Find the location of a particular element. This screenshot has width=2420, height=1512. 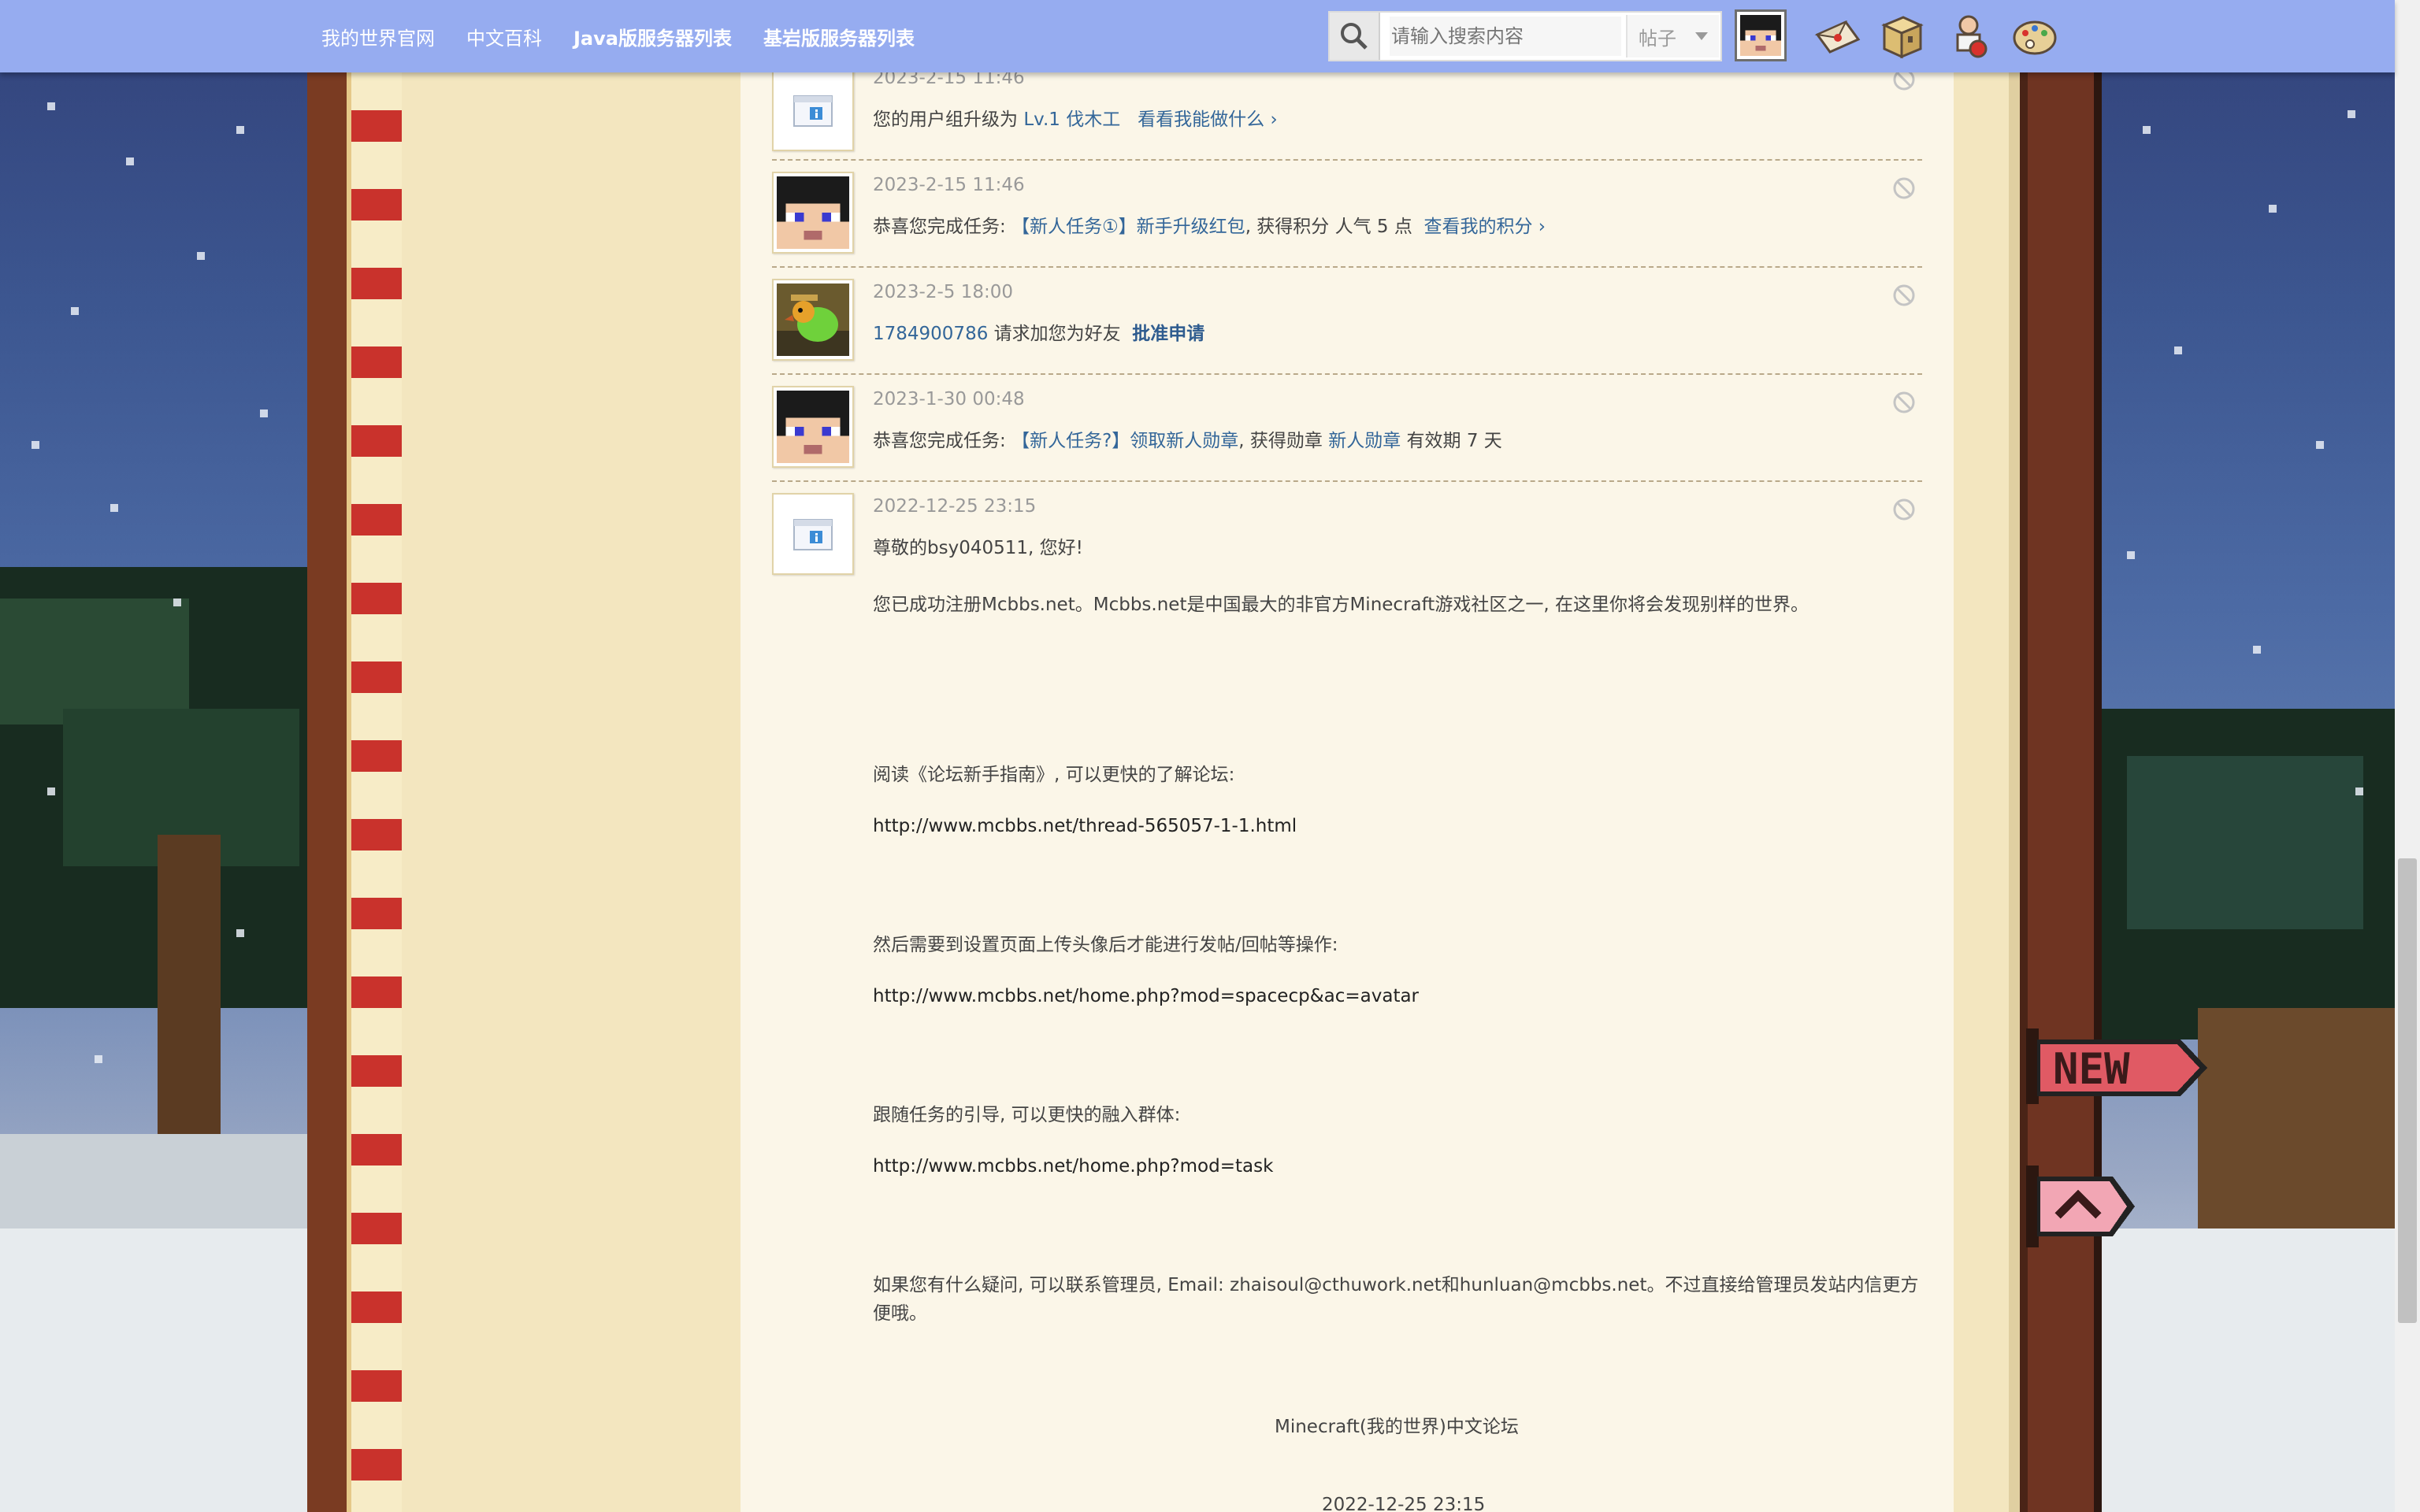

back-to-top-button is located at coordinates (2081, 1206).